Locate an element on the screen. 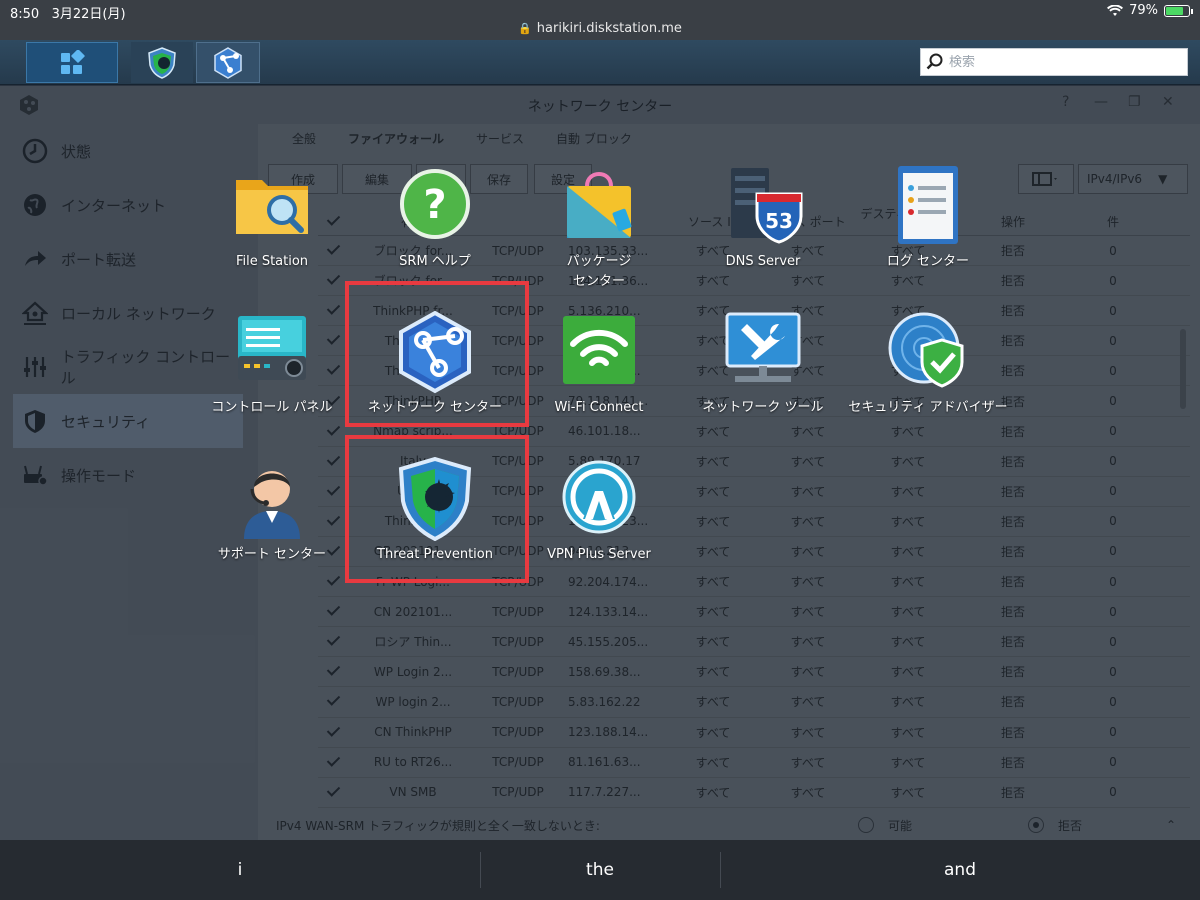 The height and width of the screenshot is (900, 1200). network-center-small-icon is located at coordinates (228, 62).